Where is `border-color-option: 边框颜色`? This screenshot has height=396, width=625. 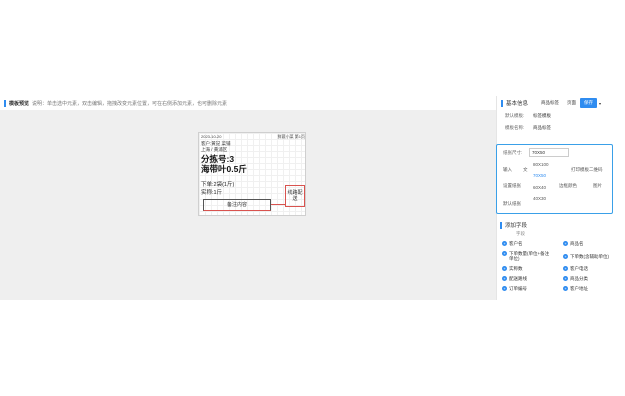
border-color-option: 边框颜色 is located at coordinates (568, 186).